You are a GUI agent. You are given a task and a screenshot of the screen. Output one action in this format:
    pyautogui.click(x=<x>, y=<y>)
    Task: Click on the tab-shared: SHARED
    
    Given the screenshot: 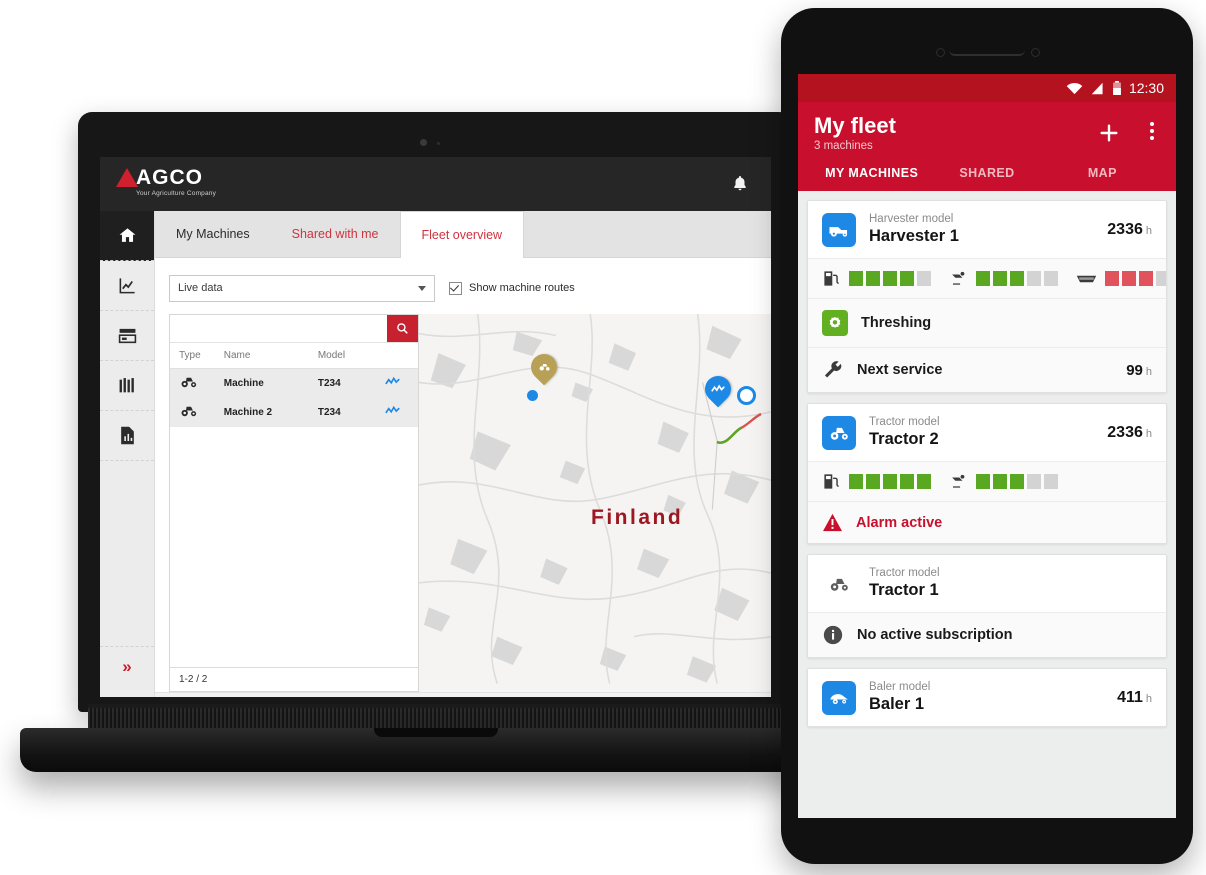 What is the action you would take?
    pyautogui.click(x=986, y=173)
    